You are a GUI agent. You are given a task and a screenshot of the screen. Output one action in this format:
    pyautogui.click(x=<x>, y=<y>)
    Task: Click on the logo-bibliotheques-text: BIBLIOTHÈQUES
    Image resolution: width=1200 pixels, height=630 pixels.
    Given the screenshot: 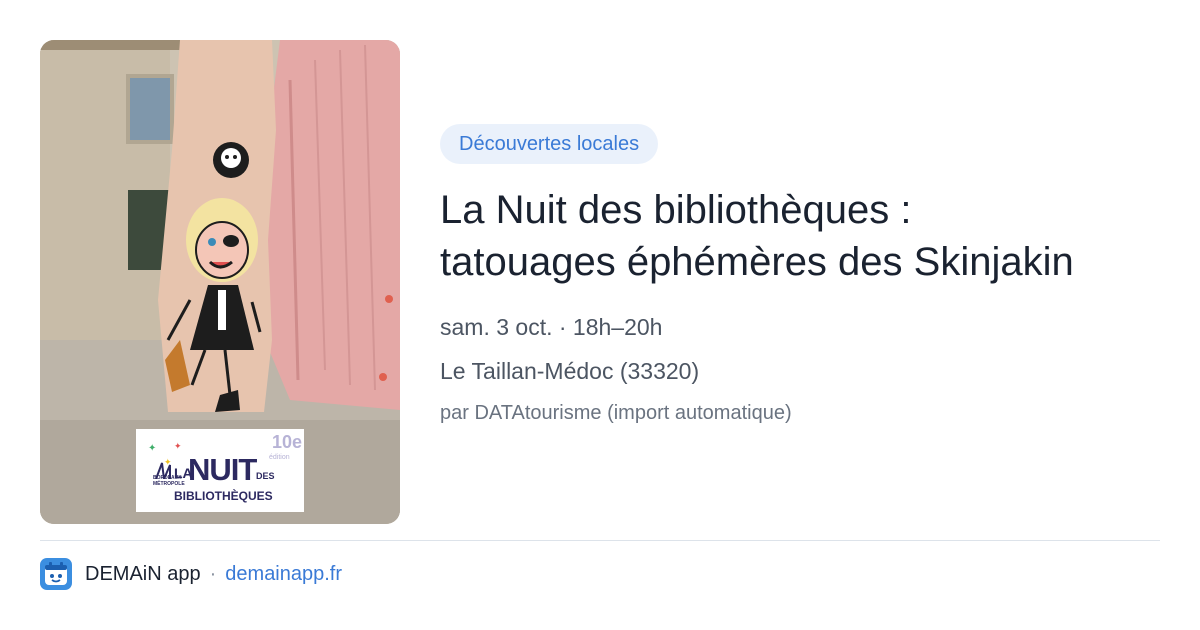 What is the action you would take?
    pyautogui.click(x=223, y=496)
    